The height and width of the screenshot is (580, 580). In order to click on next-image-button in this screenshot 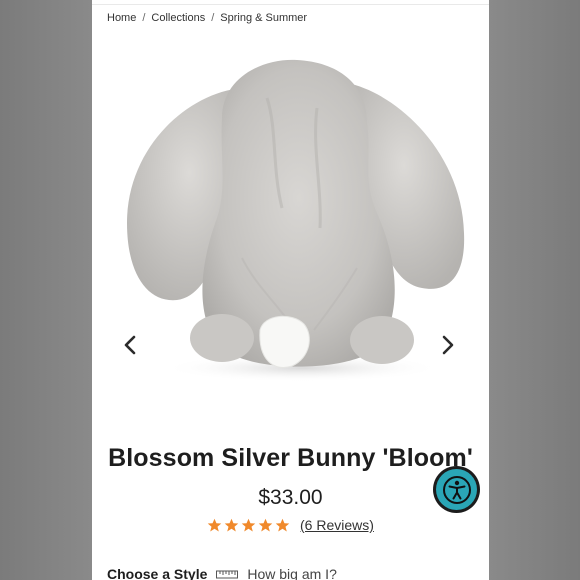, I will do `click(448, 345)`.